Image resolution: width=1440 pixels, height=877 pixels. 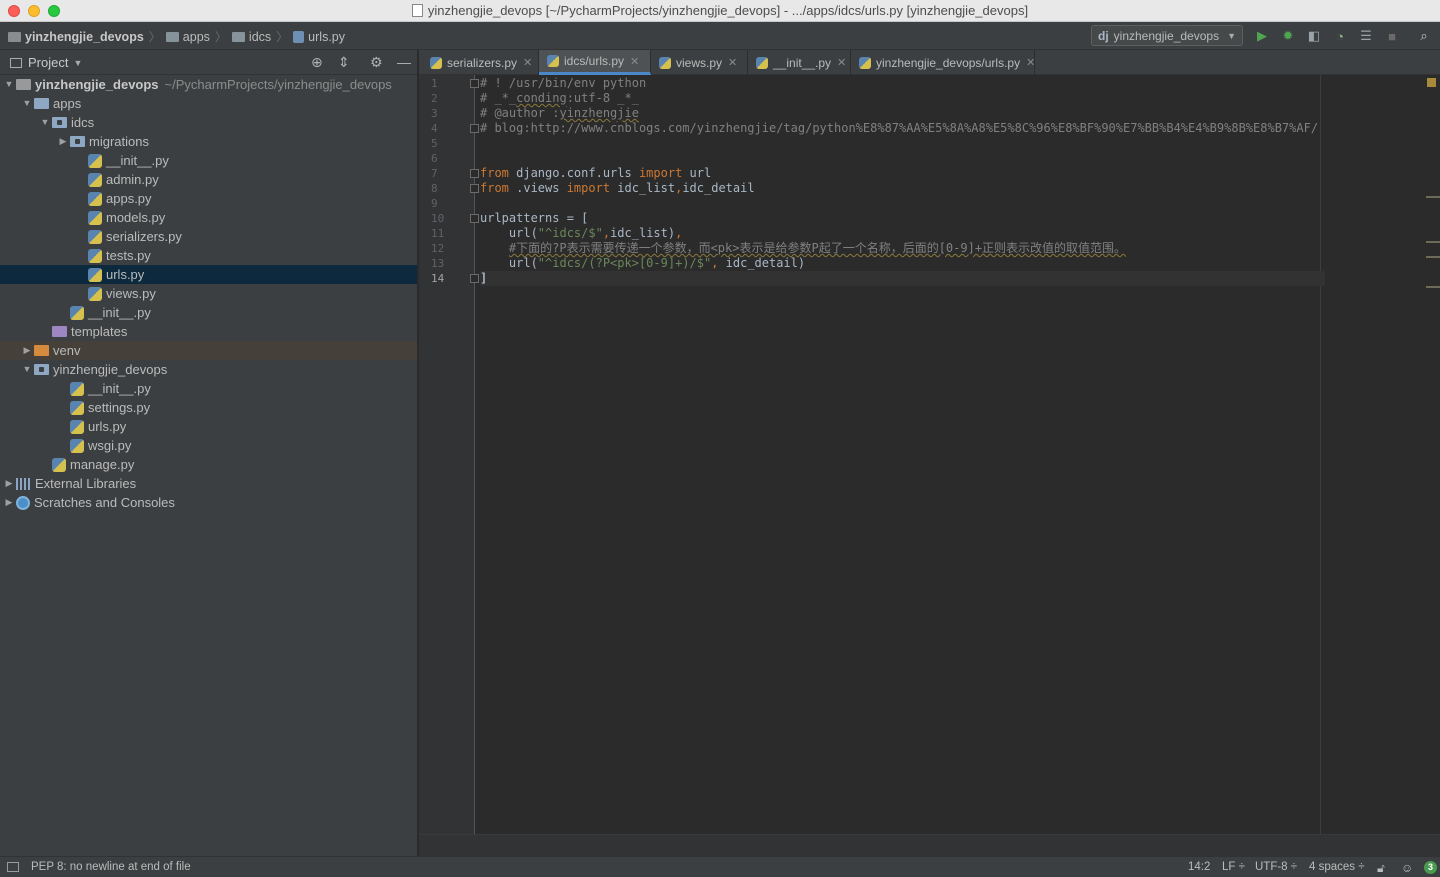 What do you see at coordinates (208, 141) in the screenshot?
I see `tree-item: ▶ migrations` at bounding box center [208, 141].